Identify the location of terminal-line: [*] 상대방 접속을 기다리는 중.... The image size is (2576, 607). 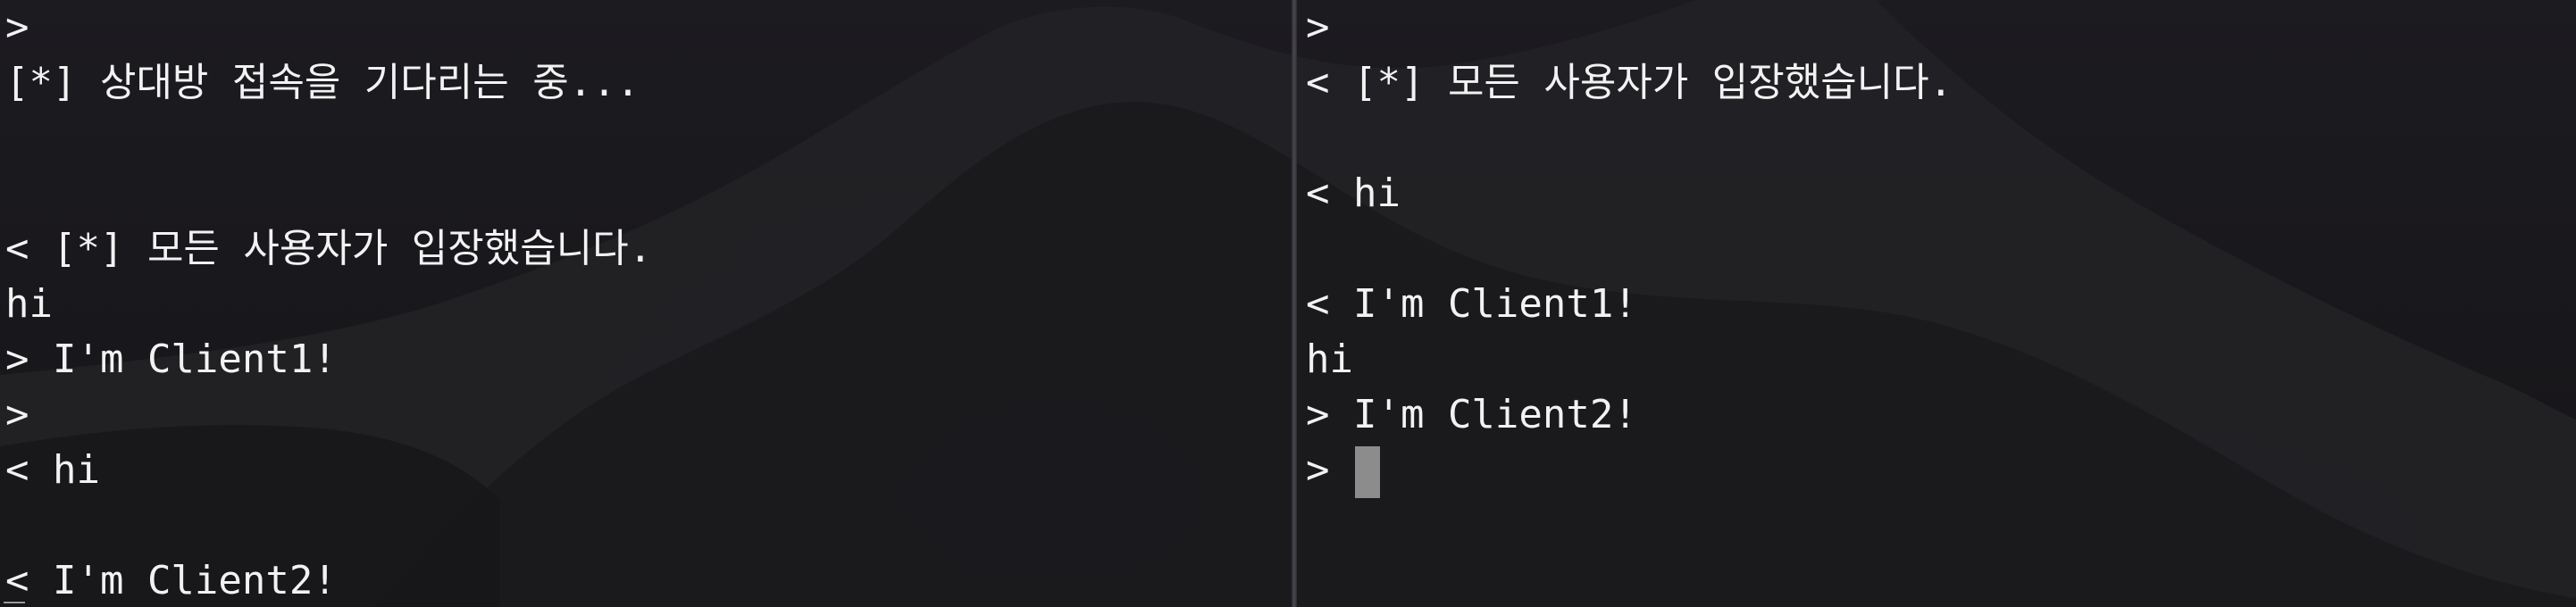
(323, 82).